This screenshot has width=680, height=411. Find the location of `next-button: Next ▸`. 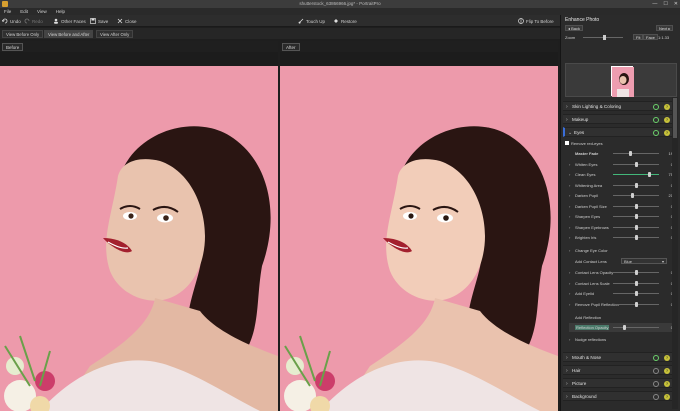

next-button: Next ▸ is located at coordinates (665, 28).